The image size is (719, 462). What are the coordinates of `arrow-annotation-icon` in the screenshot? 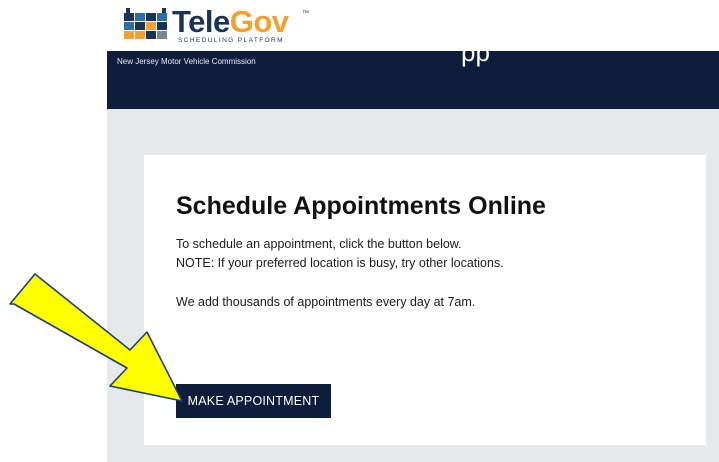 It's located at (96, 337).